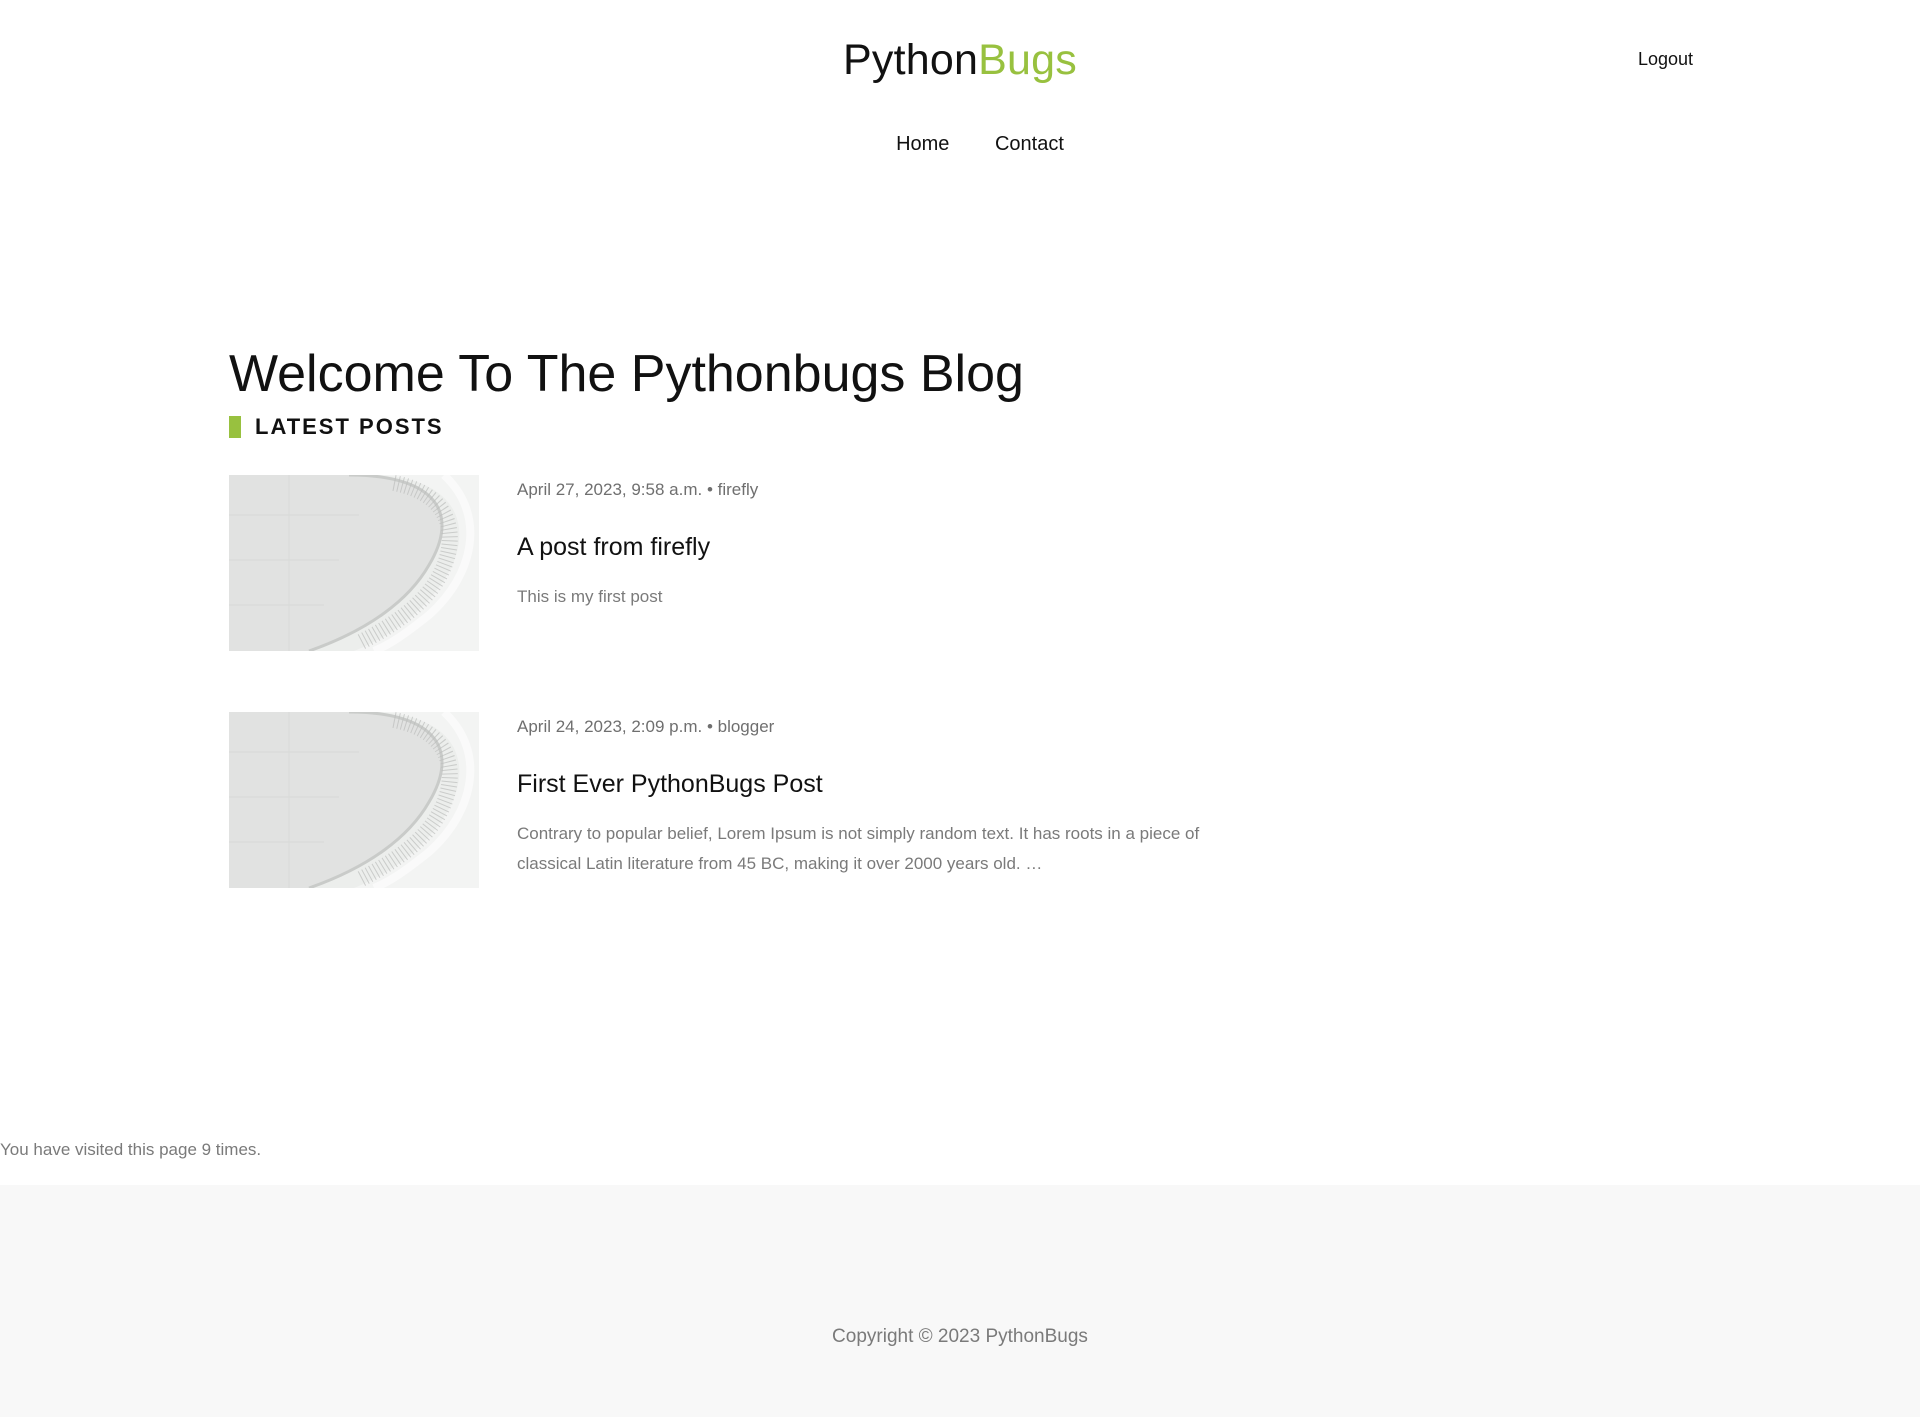 This screenshot has height=1417, width=1920. I want to click on site-header: PythonBugs Logout Home Contact, so click(960, 100).